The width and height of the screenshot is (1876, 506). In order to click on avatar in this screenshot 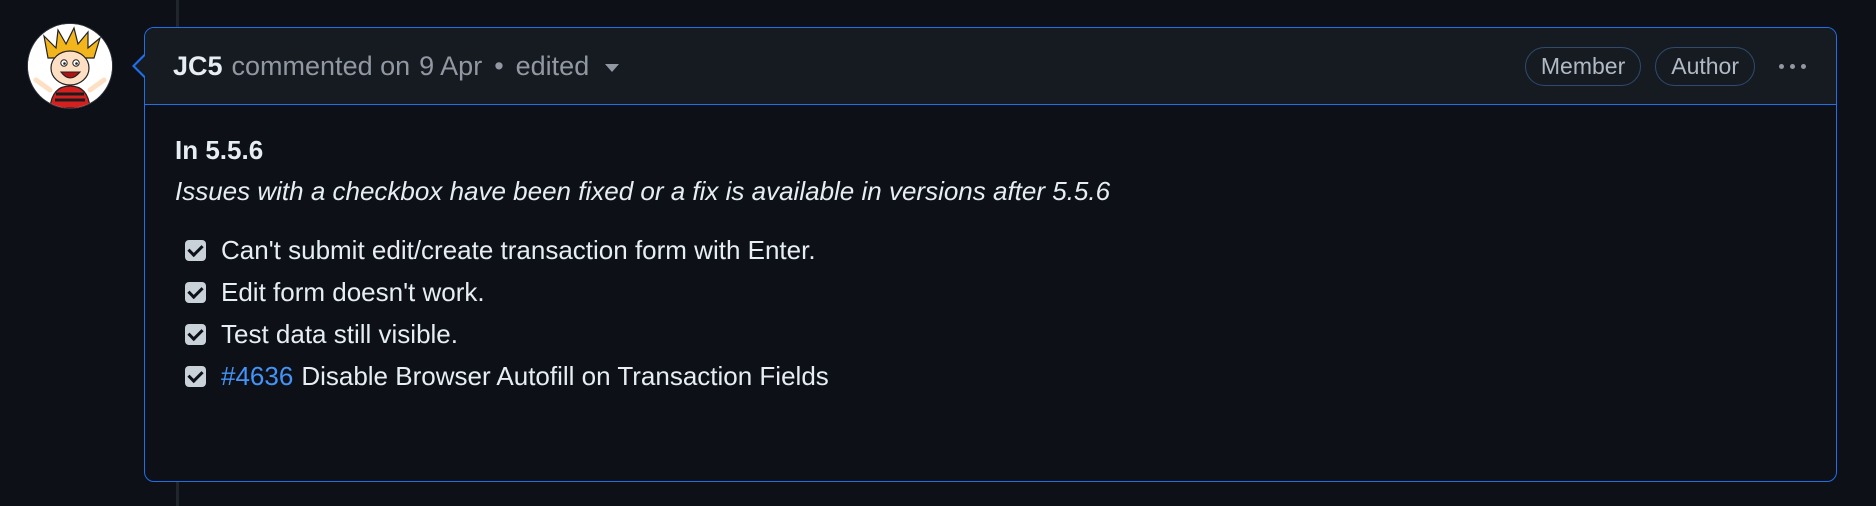, I will do `click(70, 66)`.